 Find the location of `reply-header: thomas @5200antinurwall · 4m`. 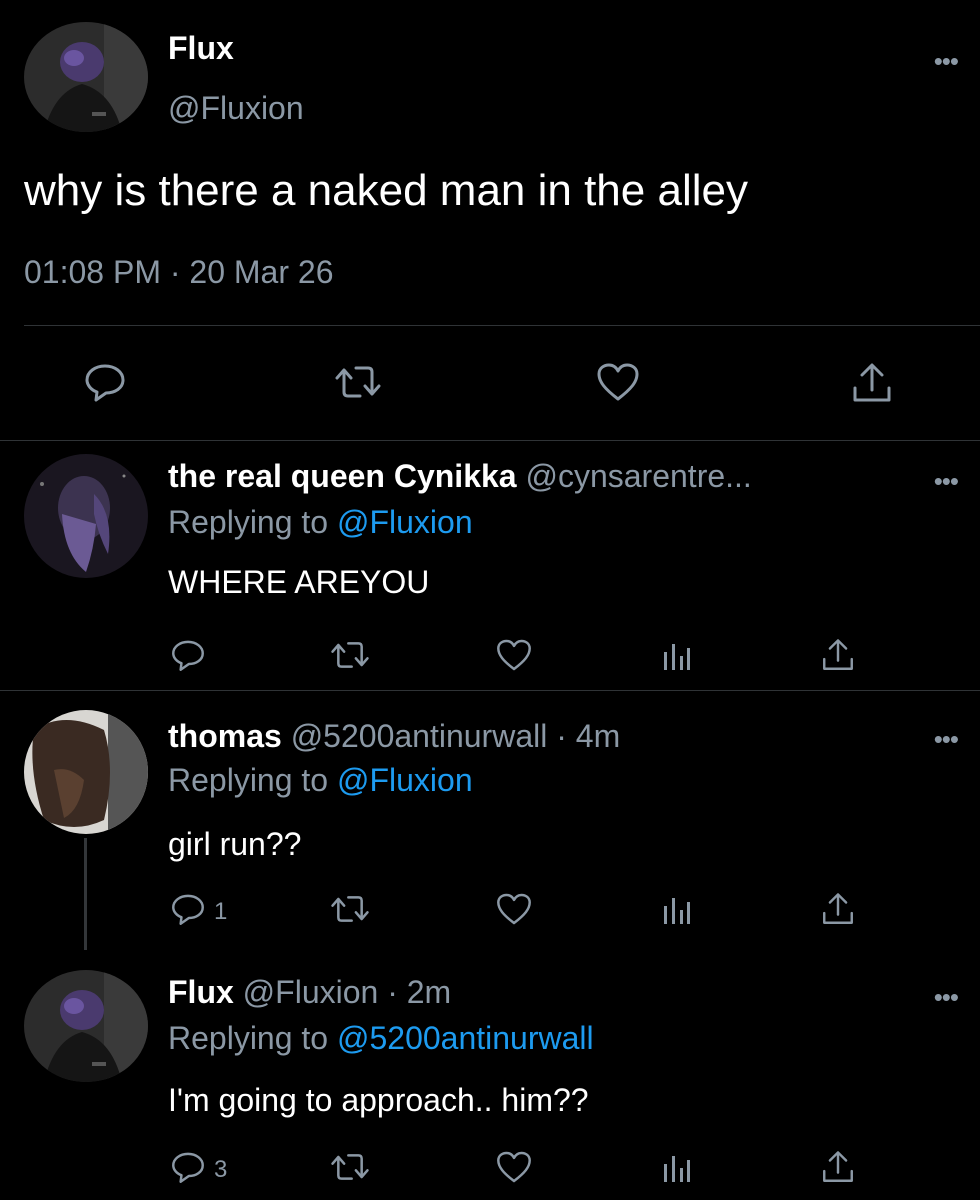

reply-header: thomas @5200antinurwall · 4m is located at coordinates (394, 736).